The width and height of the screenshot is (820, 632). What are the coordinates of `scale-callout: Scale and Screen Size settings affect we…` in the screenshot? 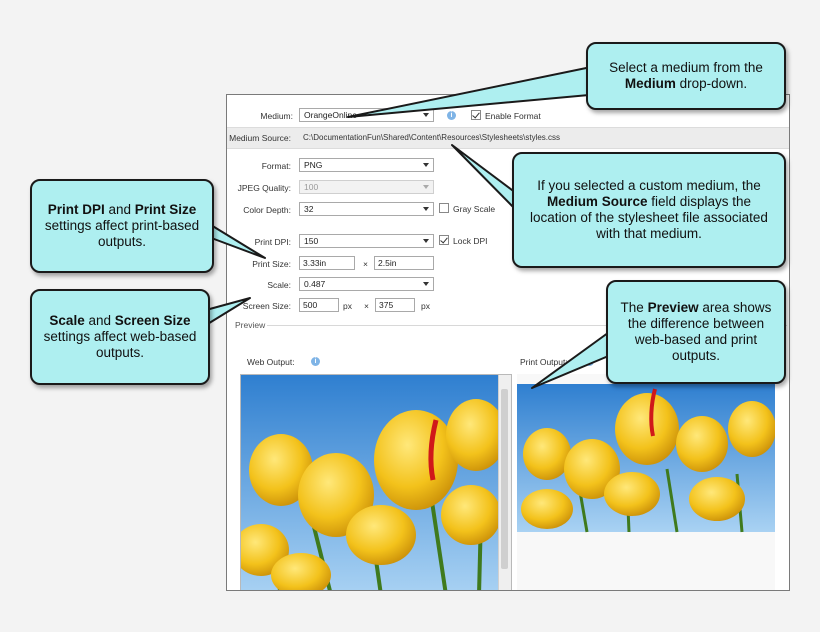 It's located at (120, 337).